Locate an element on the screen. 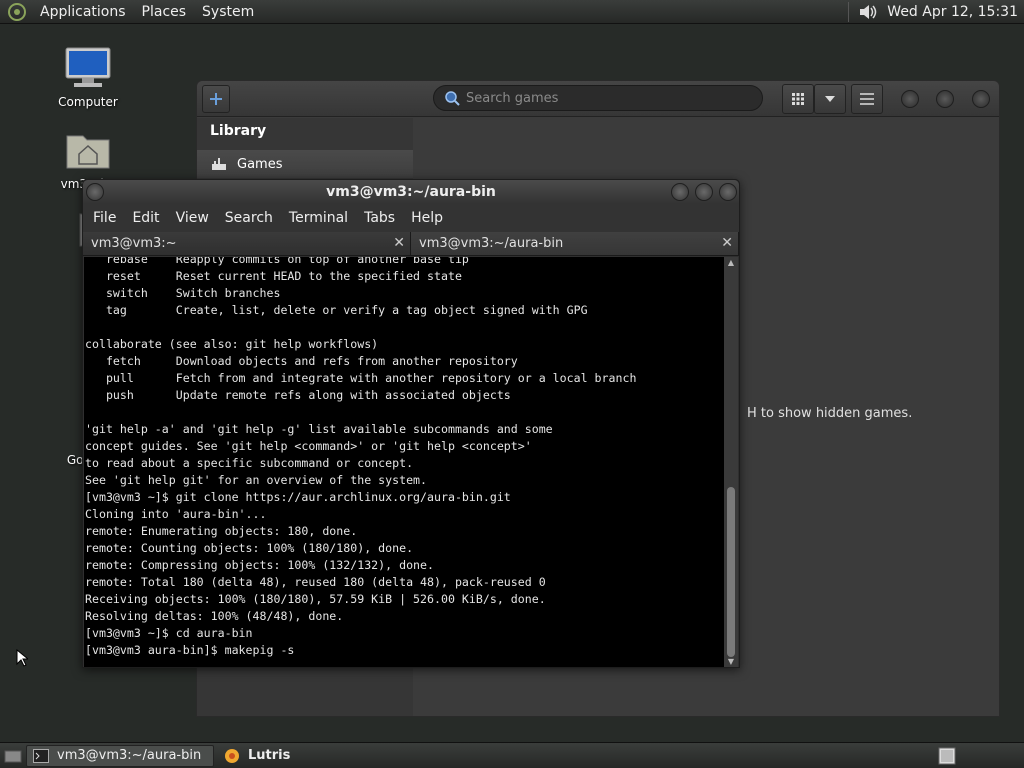 This screenshot has height=768, width=1024. sidebar-item-games: Games is located at coordinates (305, 164).